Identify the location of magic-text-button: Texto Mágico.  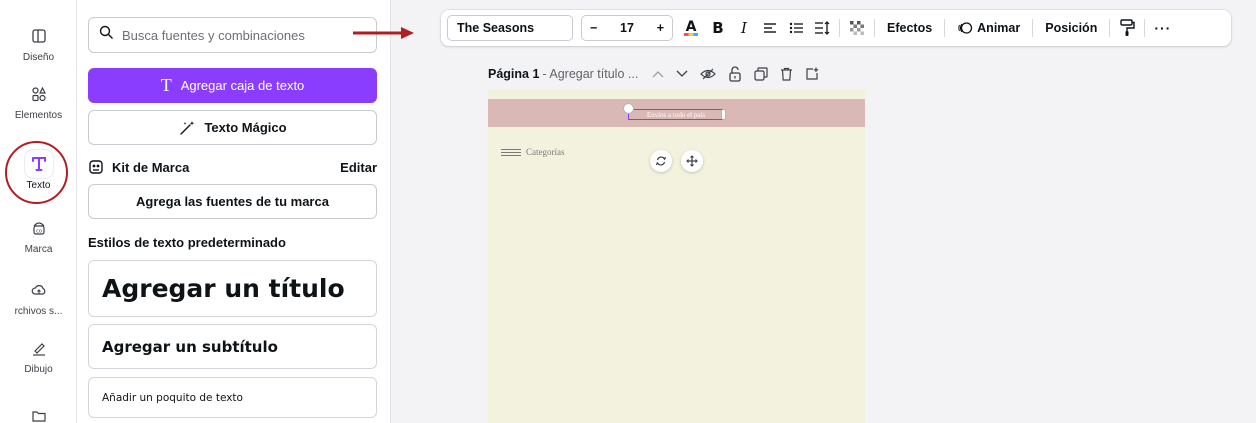
(232, 127).